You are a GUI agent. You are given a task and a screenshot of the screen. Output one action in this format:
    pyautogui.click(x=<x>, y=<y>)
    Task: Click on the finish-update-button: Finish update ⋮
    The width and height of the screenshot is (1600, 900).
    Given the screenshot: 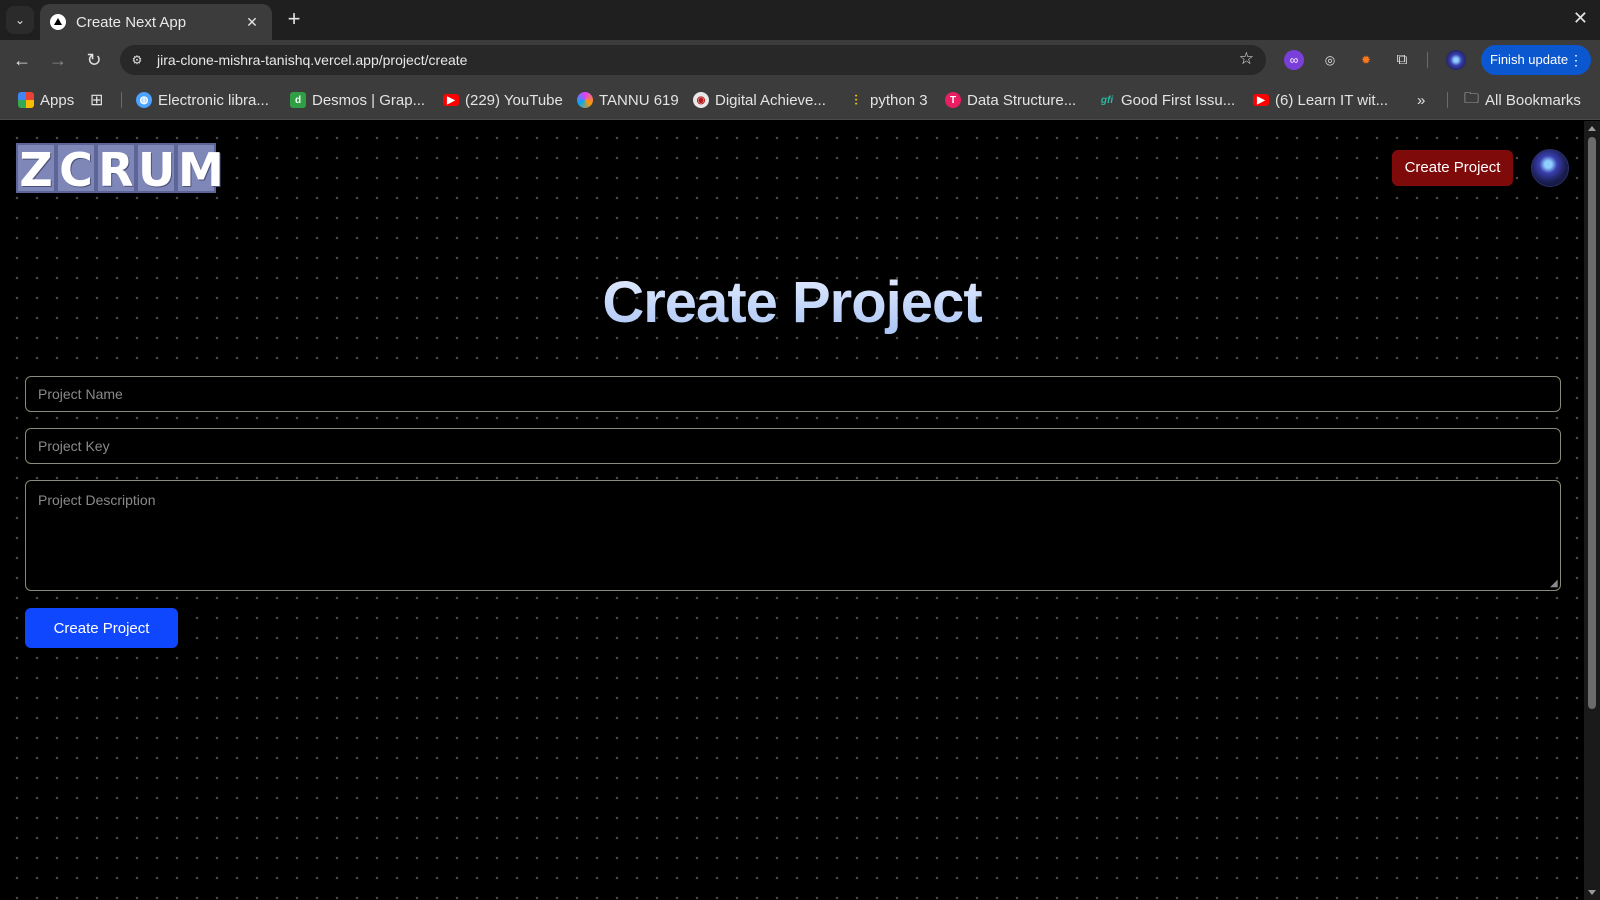 What is the action you would take?
    pyautogui.click(x=1536, y=60)
    